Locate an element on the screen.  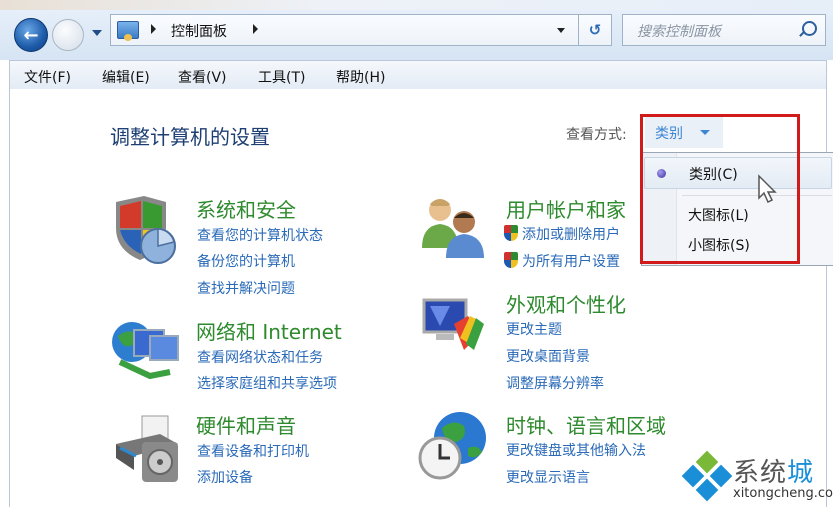
category-title: 外观和个性化 is located at coordinates (566, 303).